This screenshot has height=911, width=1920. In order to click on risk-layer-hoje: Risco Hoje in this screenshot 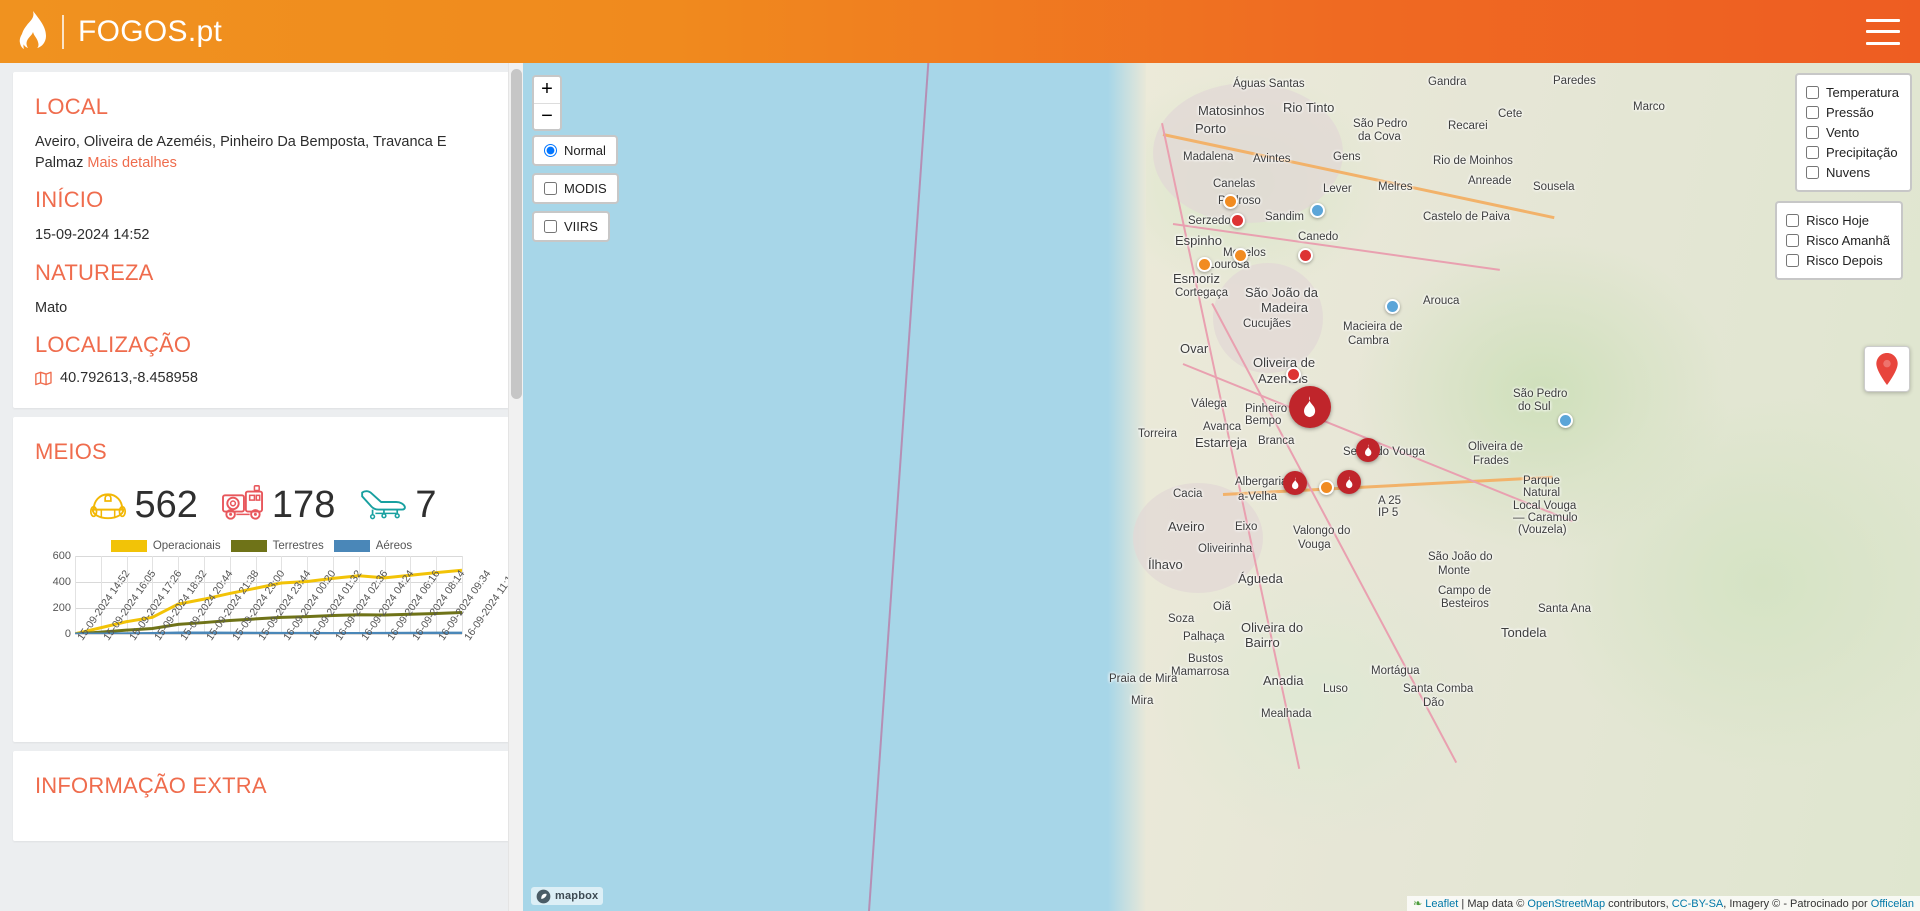, I will do `click(1838, 220)`.